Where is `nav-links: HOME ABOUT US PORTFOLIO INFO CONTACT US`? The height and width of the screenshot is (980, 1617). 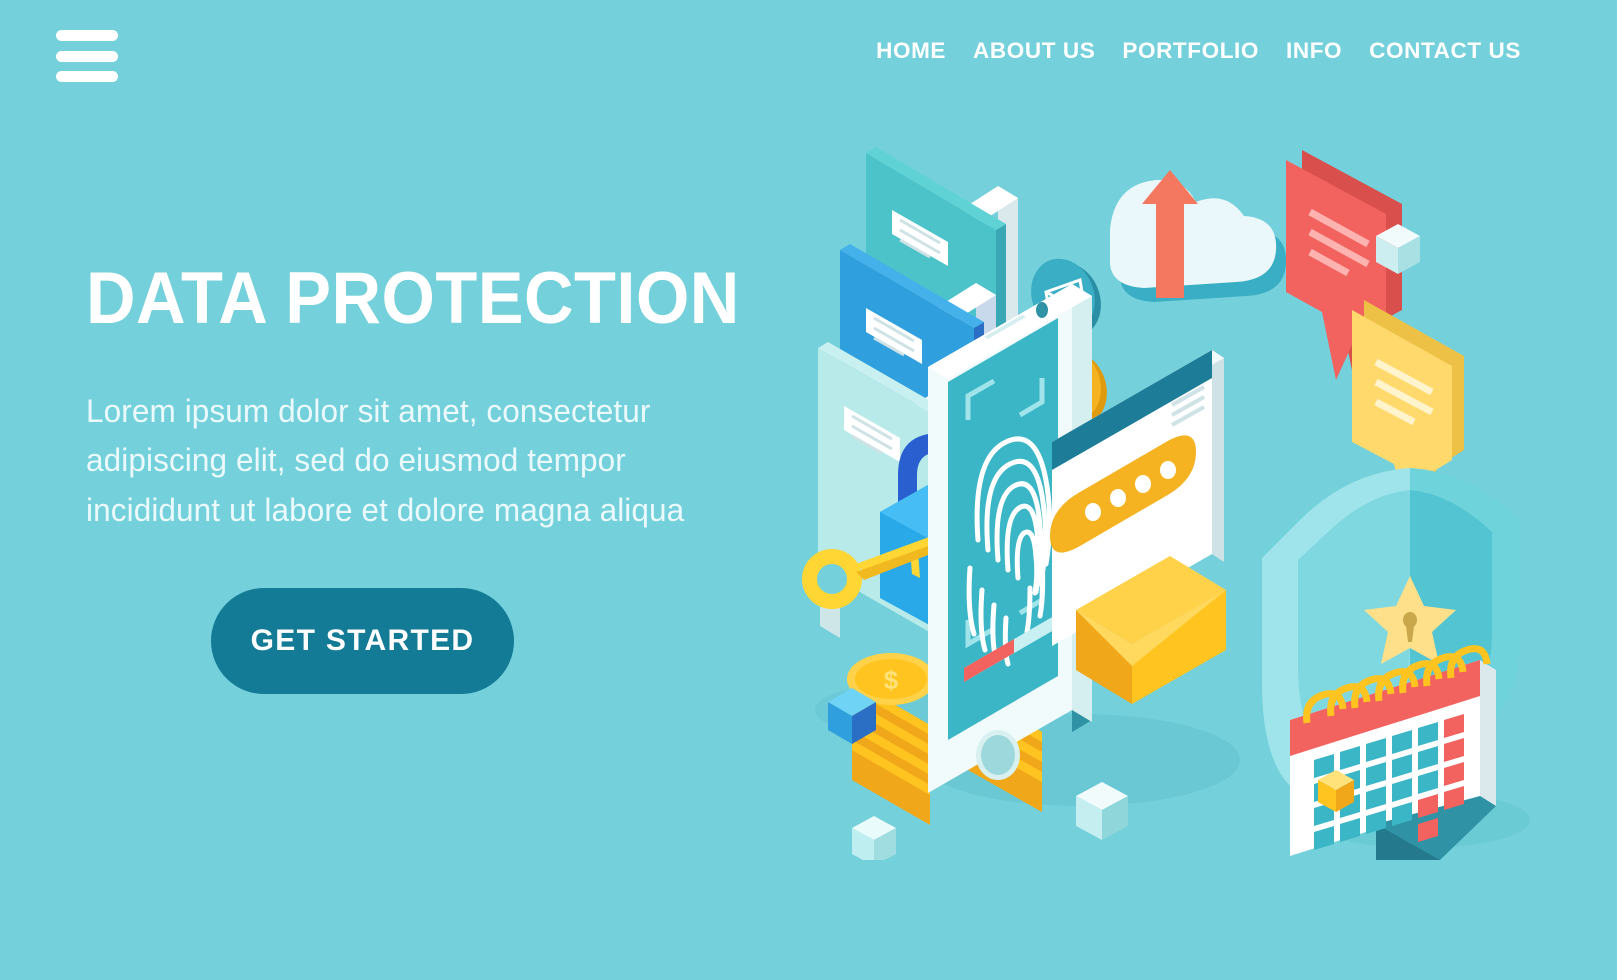
nav-links: HOME ABOUT US PORTFOLIO INFO CONTACT US is located at coordinates (1198, 51).